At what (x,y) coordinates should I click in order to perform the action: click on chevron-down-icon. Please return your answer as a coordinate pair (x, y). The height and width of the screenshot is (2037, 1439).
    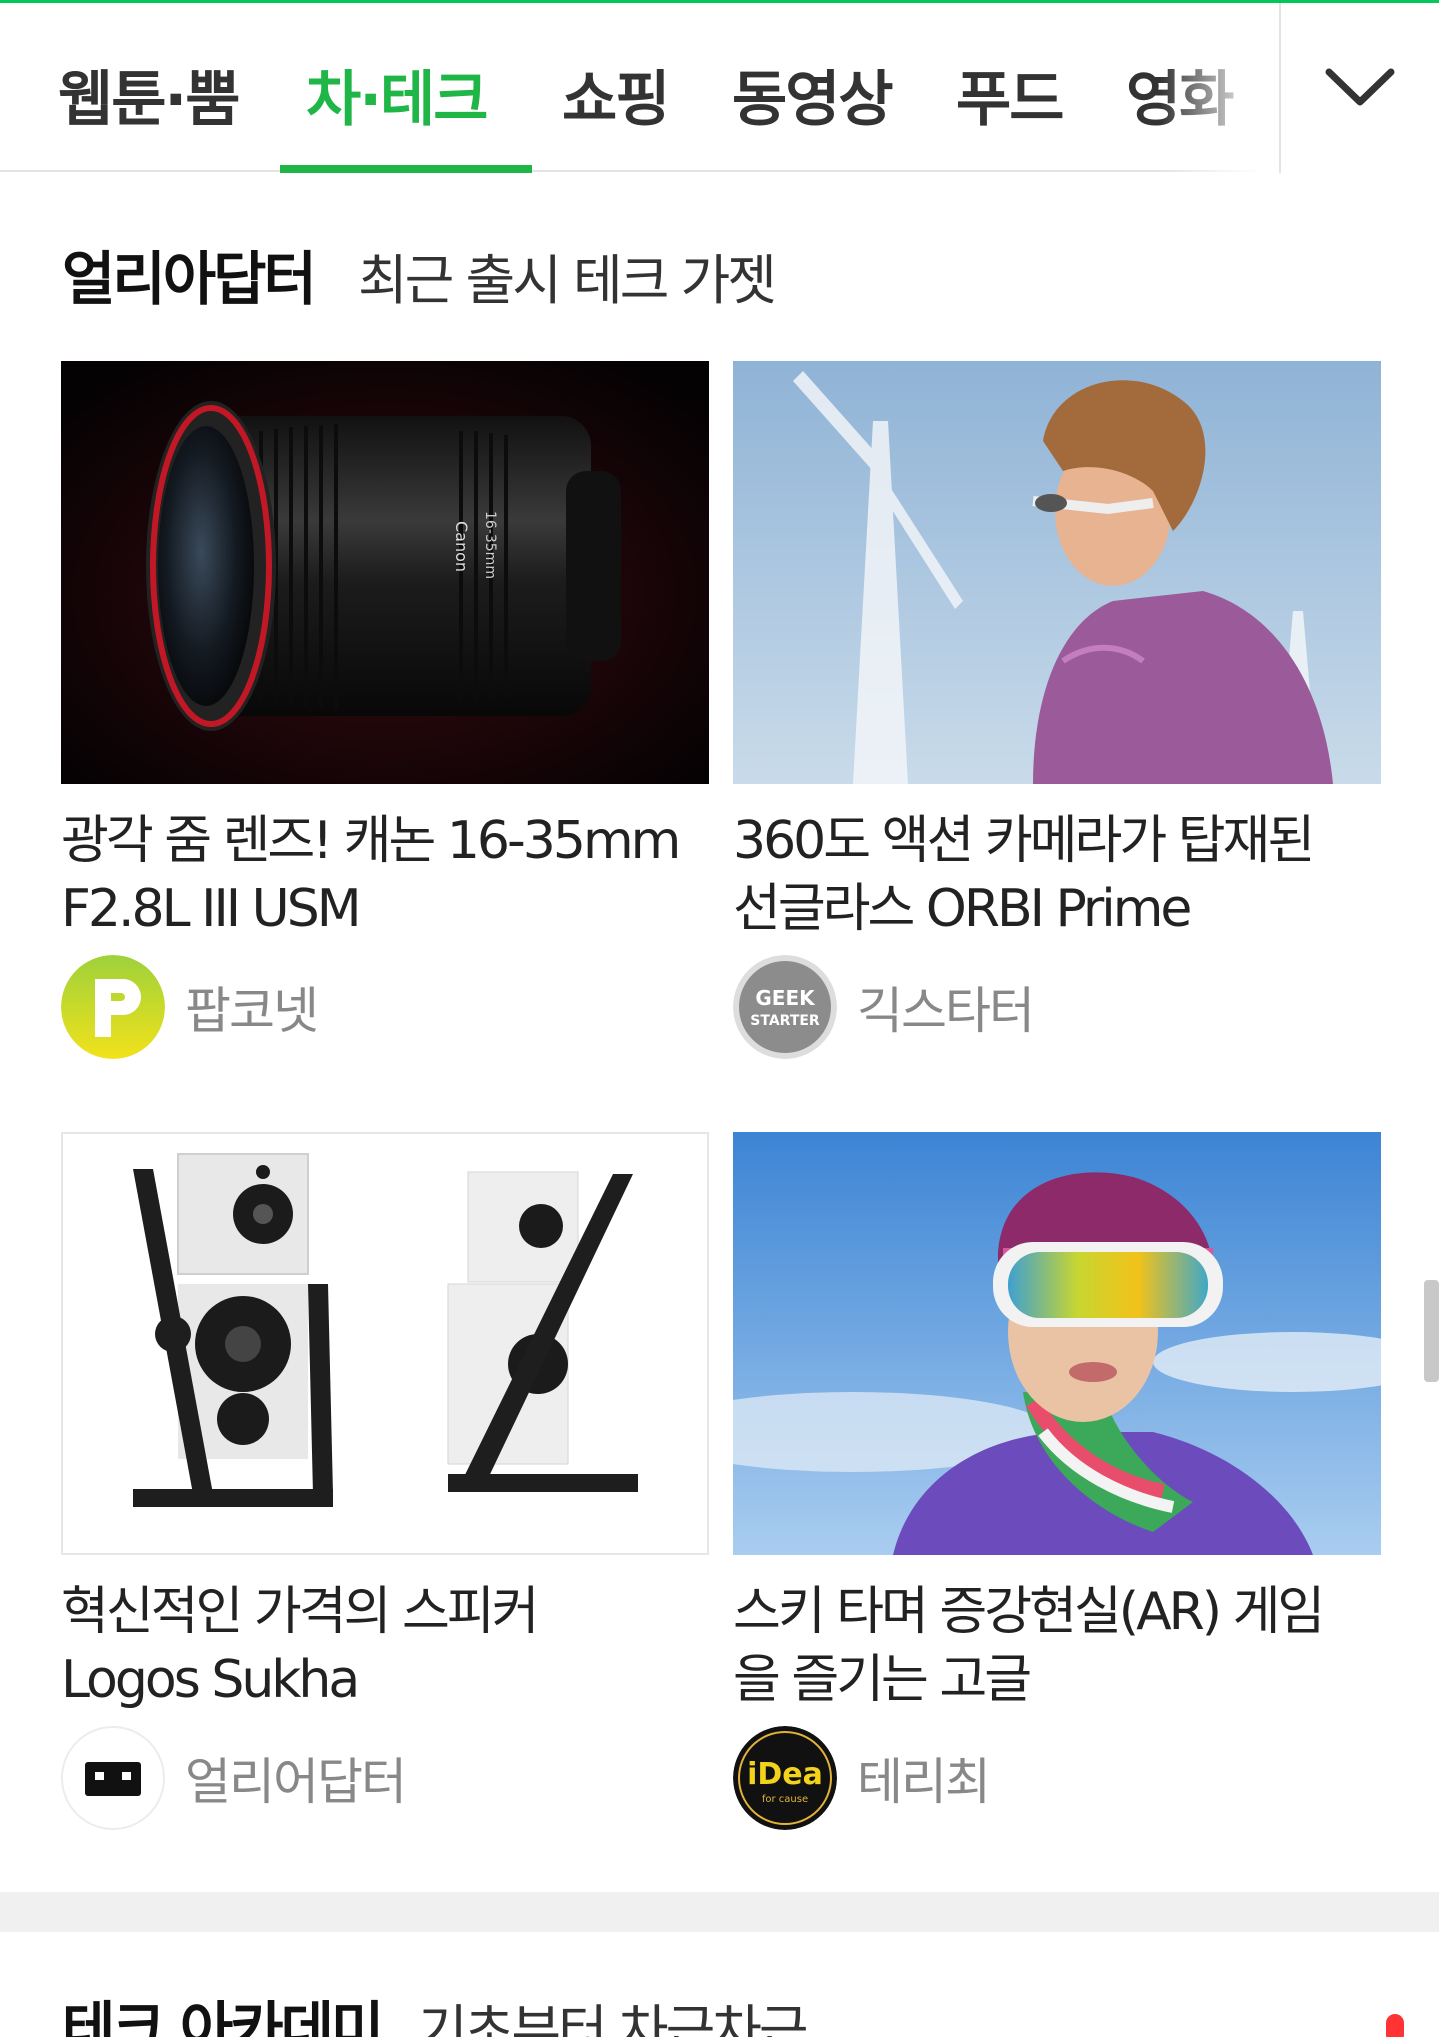
    Looking at the image, I should click on (1360, 87).